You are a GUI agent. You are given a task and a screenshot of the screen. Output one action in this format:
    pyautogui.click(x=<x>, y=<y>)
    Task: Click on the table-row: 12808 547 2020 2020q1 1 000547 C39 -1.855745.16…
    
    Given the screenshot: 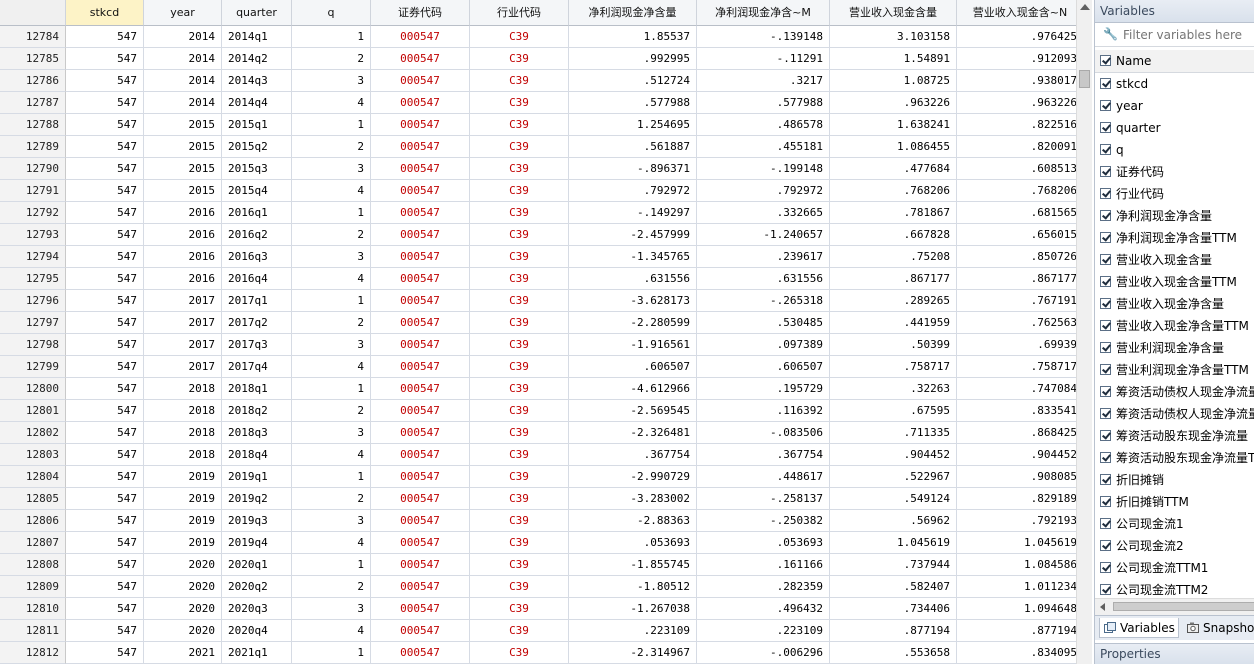 What is the action you would take?
    pyautogui.click(x=542, y=565)
    